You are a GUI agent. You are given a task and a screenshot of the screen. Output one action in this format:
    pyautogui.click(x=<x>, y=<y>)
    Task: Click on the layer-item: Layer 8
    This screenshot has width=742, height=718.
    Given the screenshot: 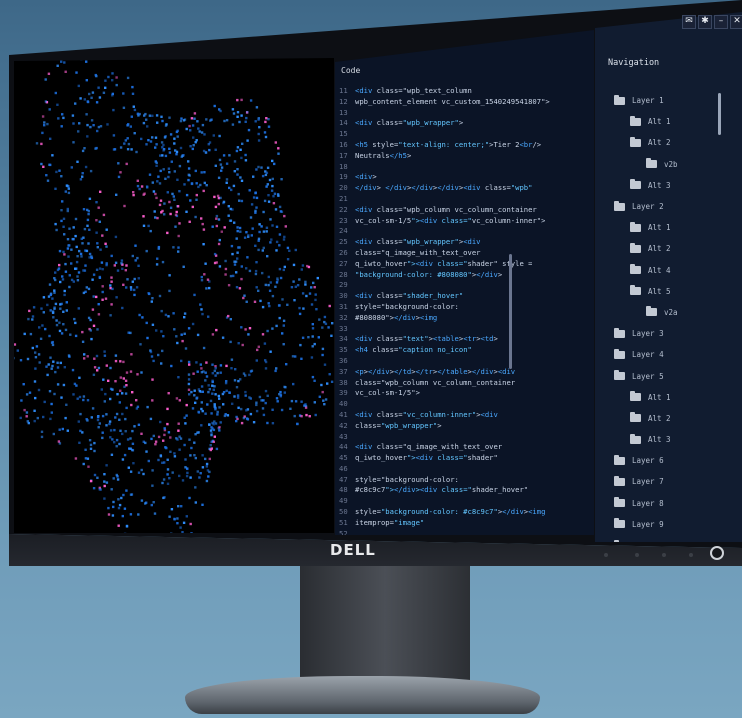 What is the action you would take?
    pyautogui.click(x=674, y=503)
    